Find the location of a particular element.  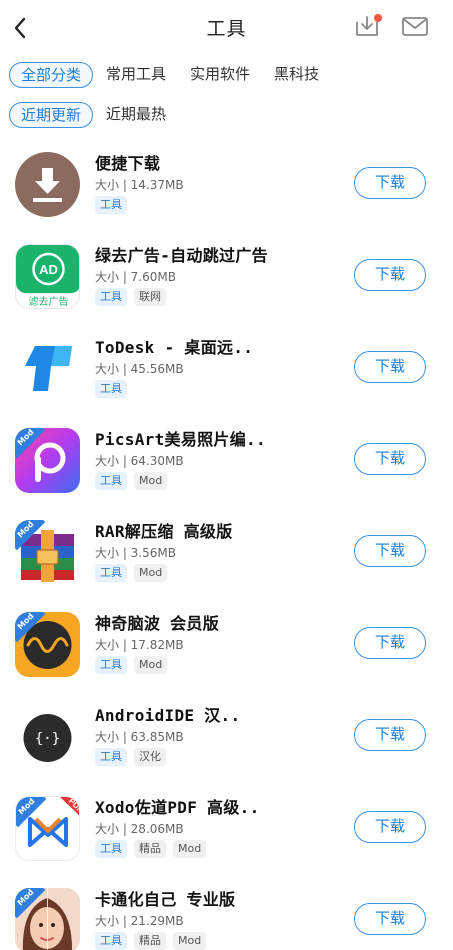

tab-recent-updates: 近期更新 is located at coordinates (51, 115).